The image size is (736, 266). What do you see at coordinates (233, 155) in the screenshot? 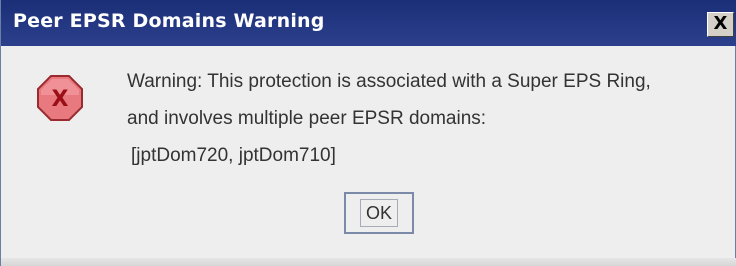
I see `message-line-3: [jptDom720, jptDom710]` at bounding box center [233, 155].